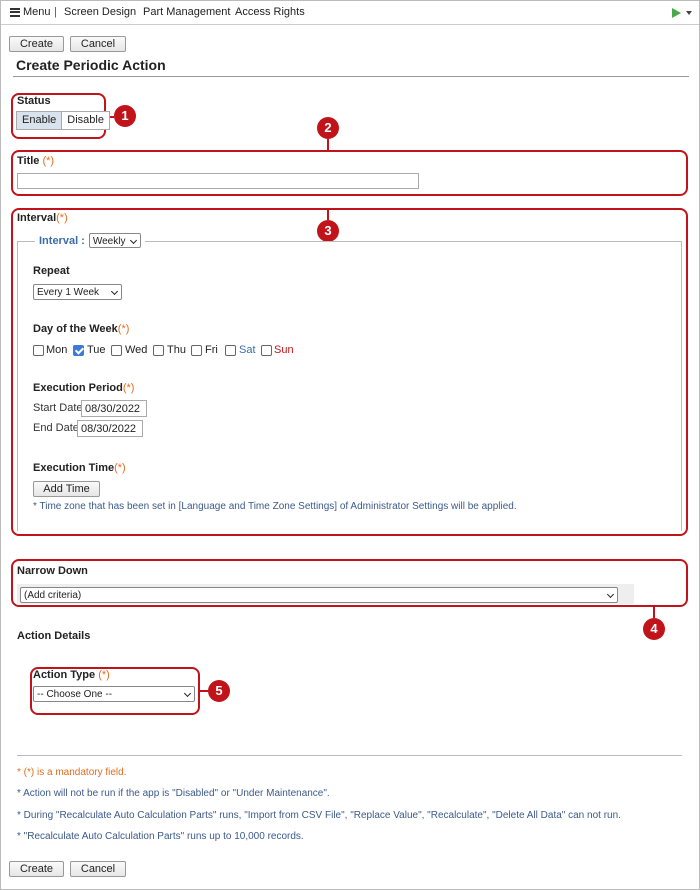 Image resolution: width=700 pixels, height=890 pixels. Describe the element at coordinates (72, 772) in the screenshot. I see `note-mandatory: * (*) is a mandatory field.` at that location.